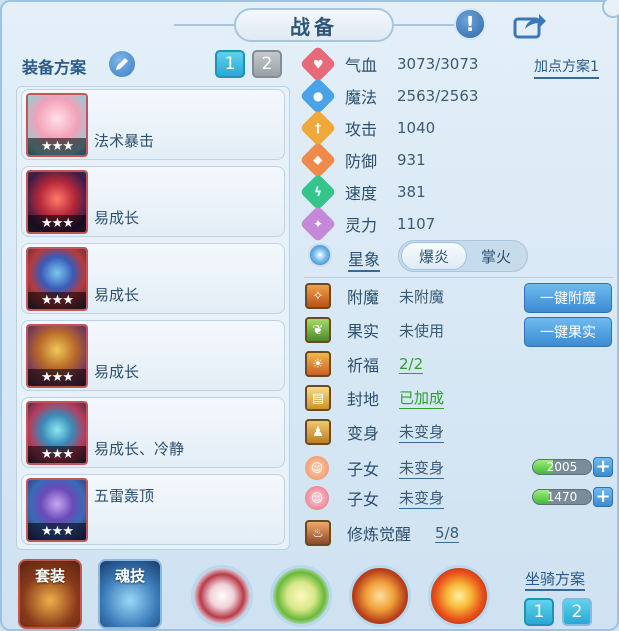  I want to click on child-exp-bar: 2005, so click(562, 467).